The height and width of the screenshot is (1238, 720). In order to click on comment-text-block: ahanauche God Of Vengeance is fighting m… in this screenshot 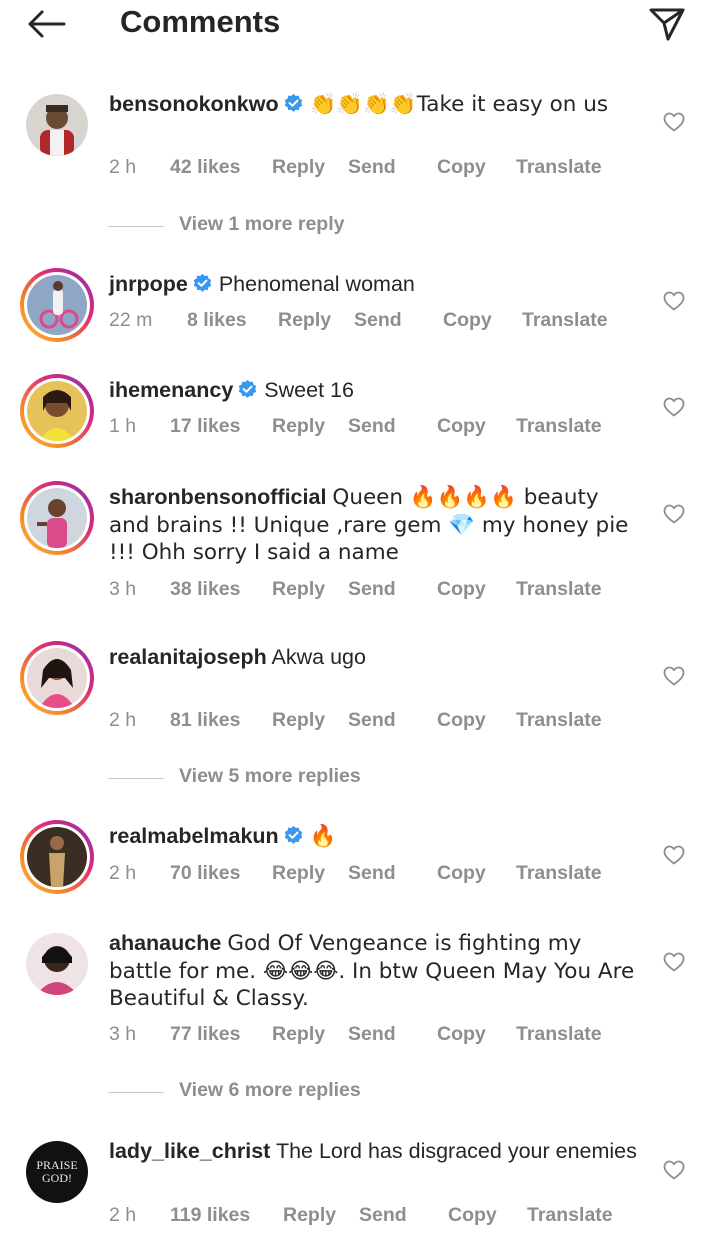, I will do `click(376, 971)`.